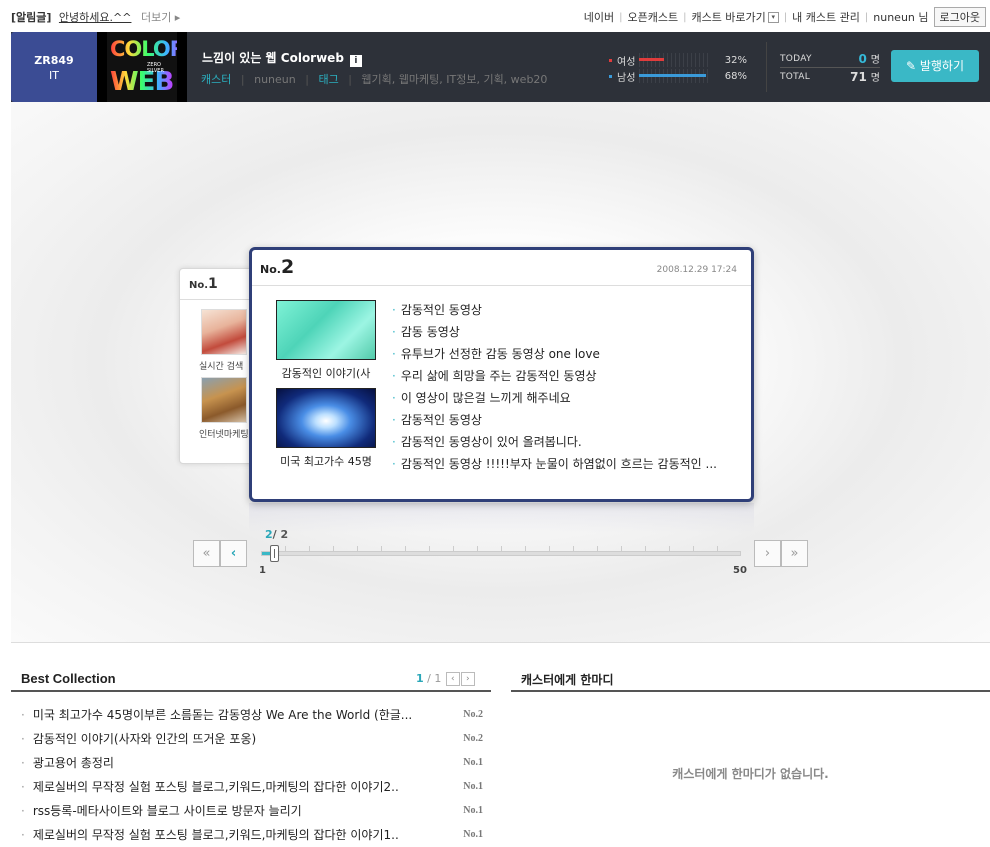 The width and height of the screenshot is (990, 847). Describe the element at coordinates (794, 553) in the screenshot. I see `last-page-button: »` at that location.